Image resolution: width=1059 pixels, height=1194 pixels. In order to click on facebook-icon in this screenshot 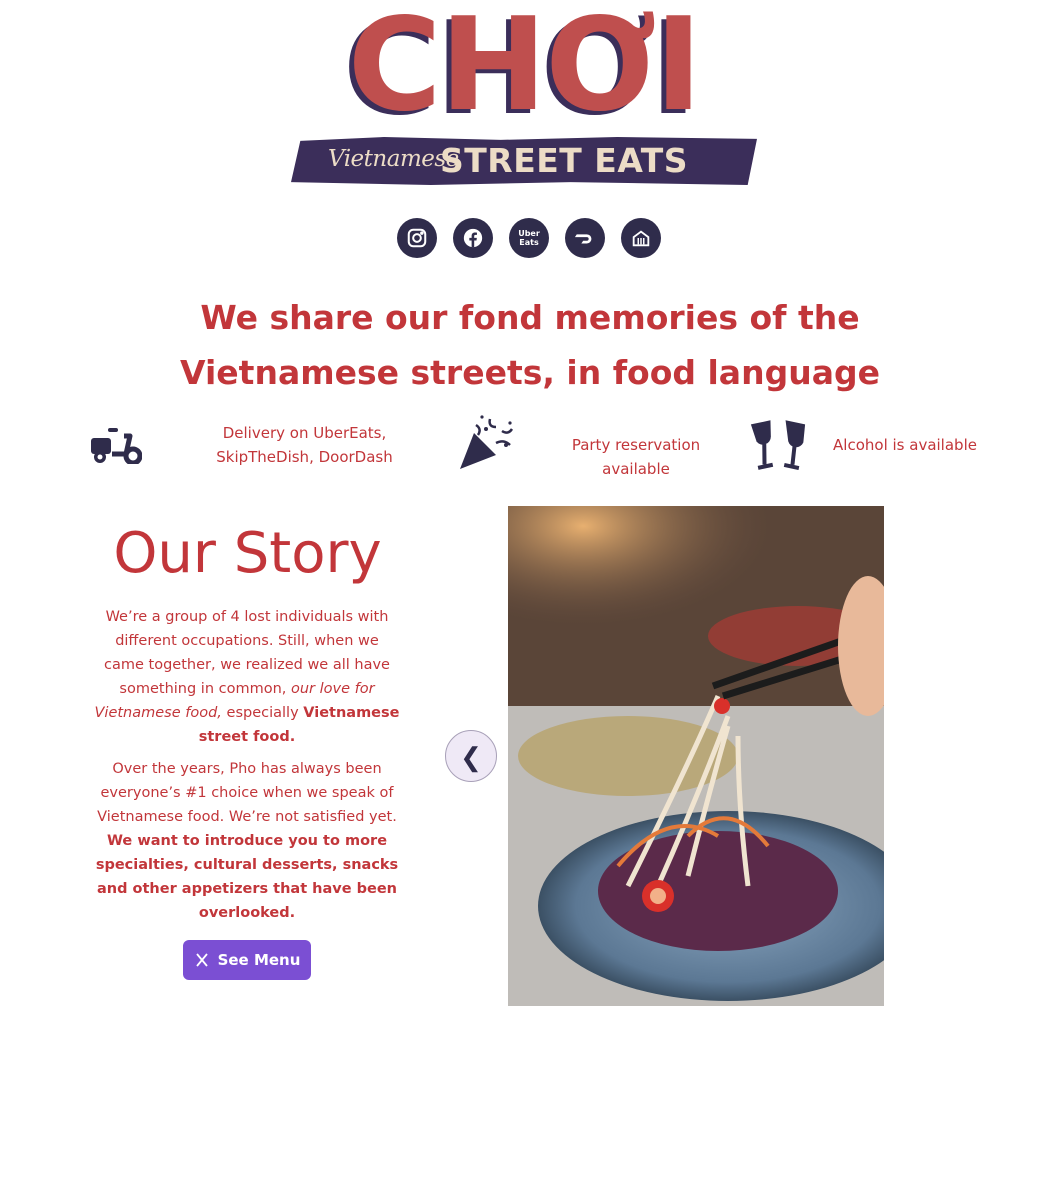, I will do `click(473, 238)`.